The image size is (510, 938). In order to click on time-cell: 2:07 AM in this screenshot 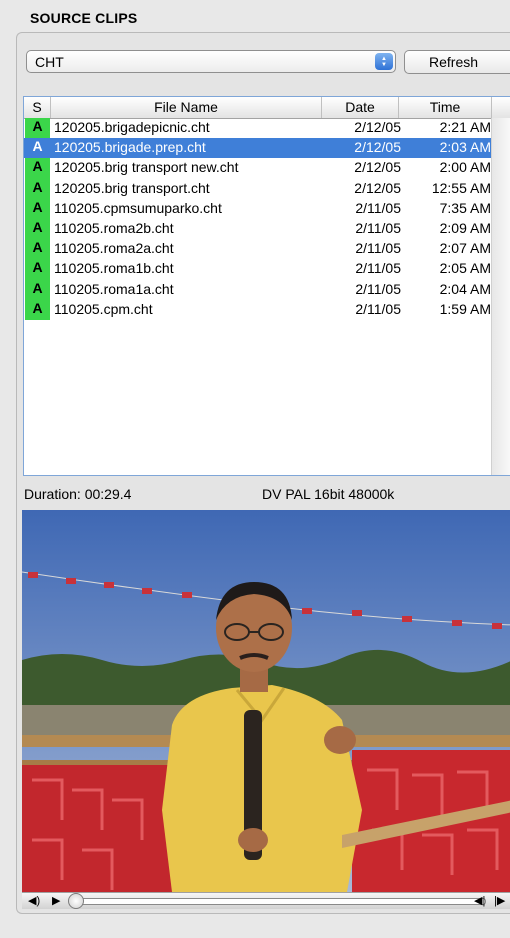, I will do `click(465, 248)`.